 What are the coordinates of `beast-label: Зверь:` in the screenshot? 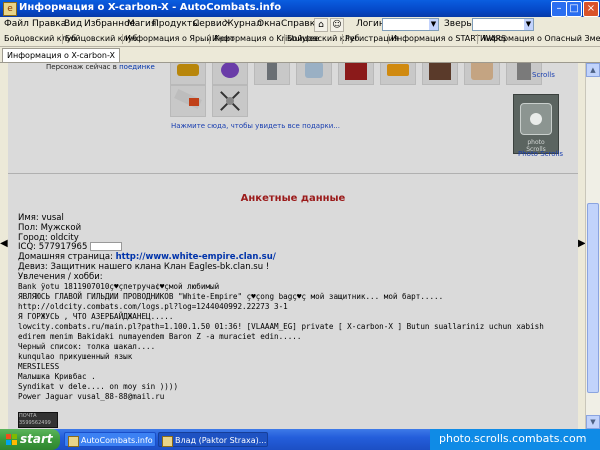 It's located at (459, 24).